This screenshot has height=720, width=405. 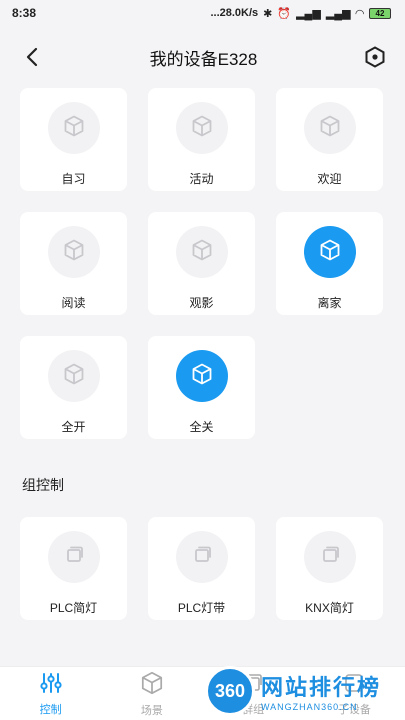 I want to click on scene-card: 活动, so click(x=201, y=139).